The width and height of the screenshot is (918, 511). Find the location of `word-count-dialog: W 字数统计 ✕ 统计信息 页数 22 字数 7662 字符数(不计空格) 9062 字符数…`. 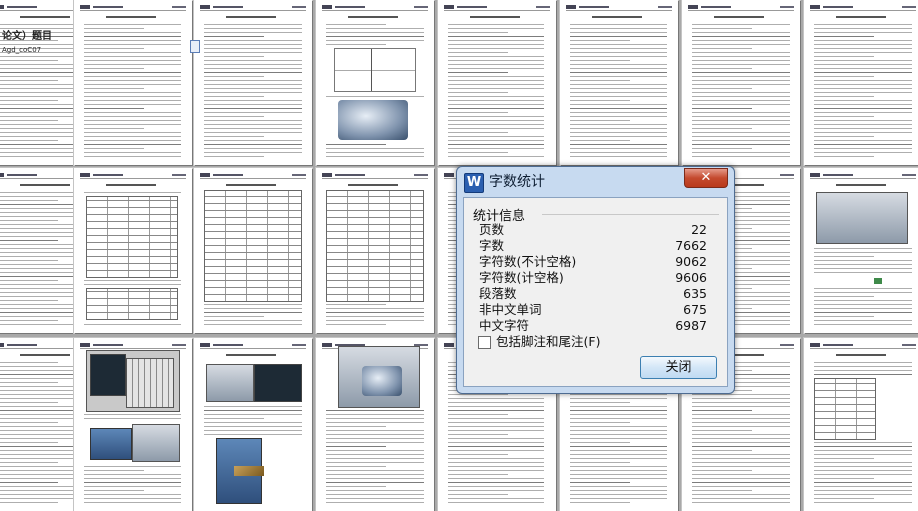

word-count-dialog: W 字数统计 ✕ 统计信息 页数 22 字数 7662 字符数(不计空格) 9062 字符数… is located at coordinates (595, 280).